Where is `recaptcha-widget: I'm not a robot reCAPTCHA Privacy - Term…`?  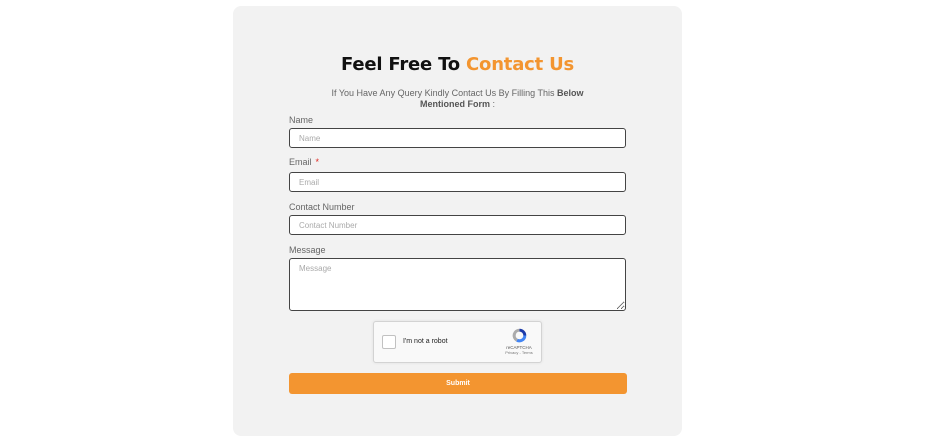
recaptcha-widget: I'm not a robot reCAPTCHA Privacy - Term… is located at coordinates (457, 342).